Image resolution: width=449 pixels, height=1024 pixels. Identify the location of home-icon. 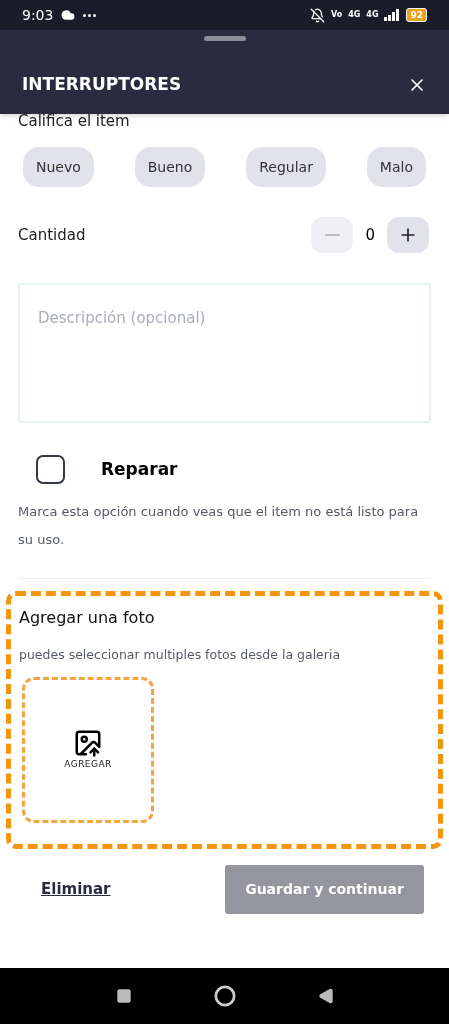
(224, 996).